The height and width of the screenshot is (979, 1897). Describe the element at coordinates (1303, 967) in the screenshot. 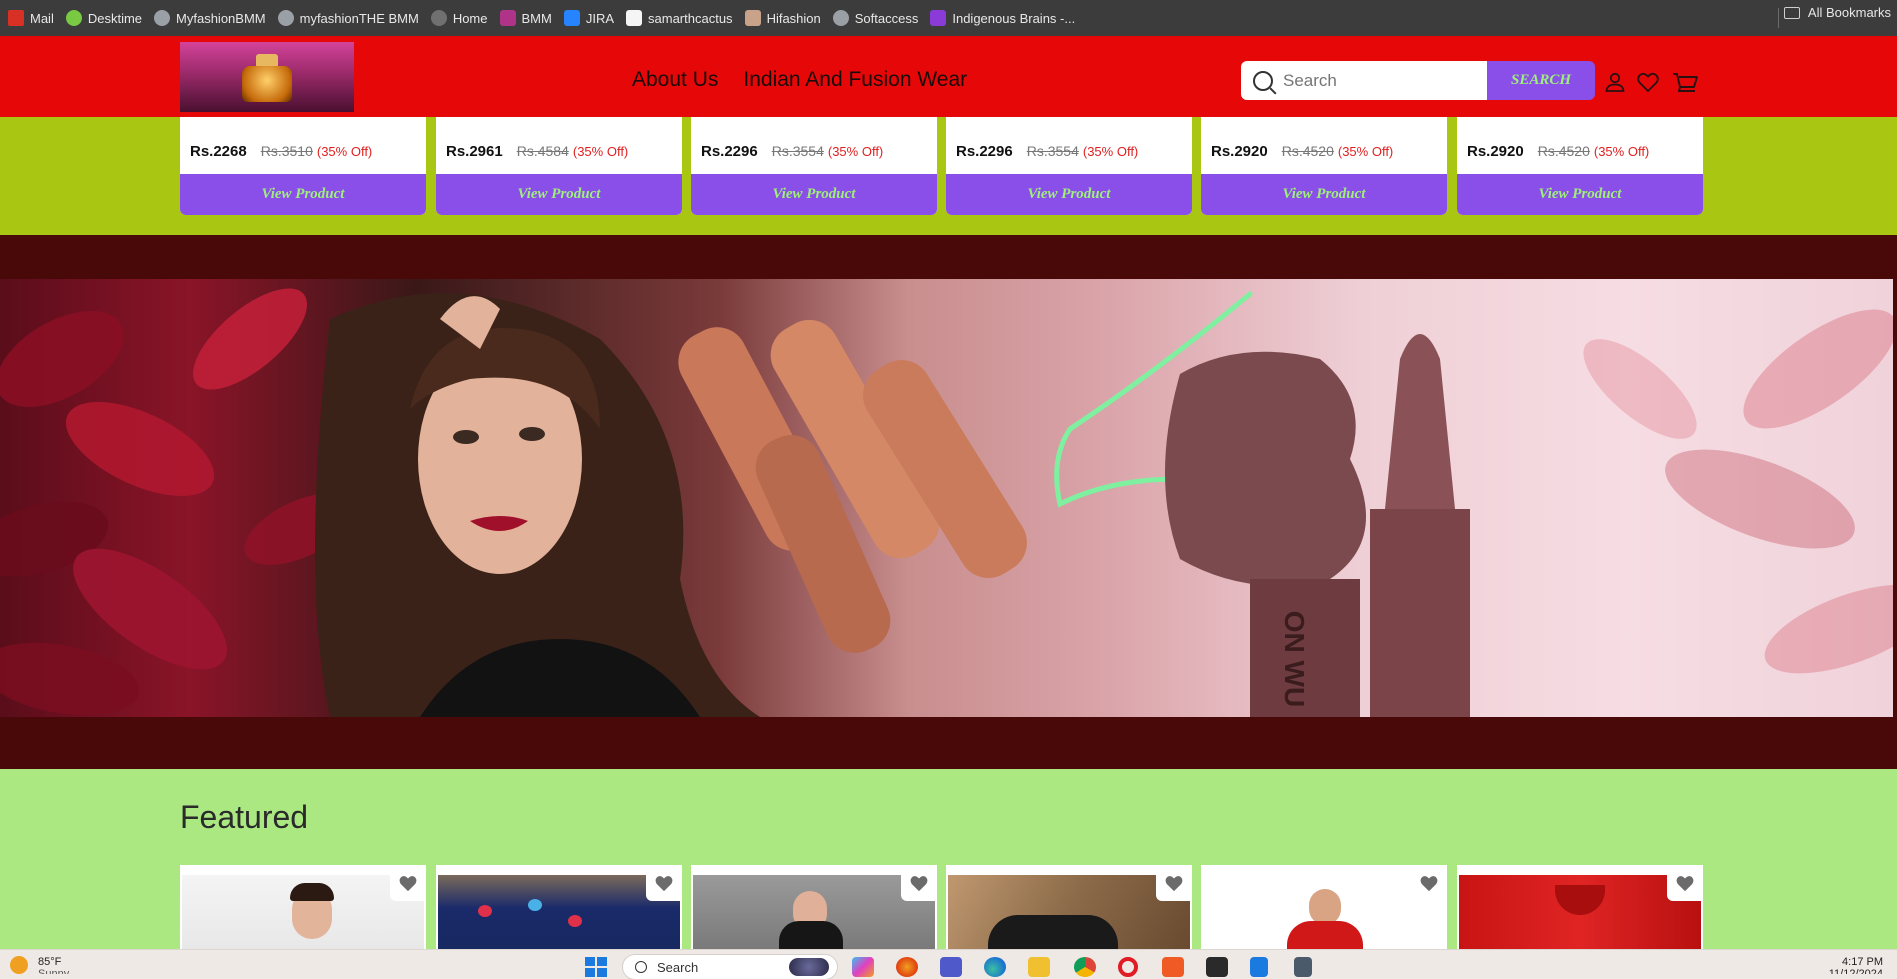

I see `calculator-icon` at that location.